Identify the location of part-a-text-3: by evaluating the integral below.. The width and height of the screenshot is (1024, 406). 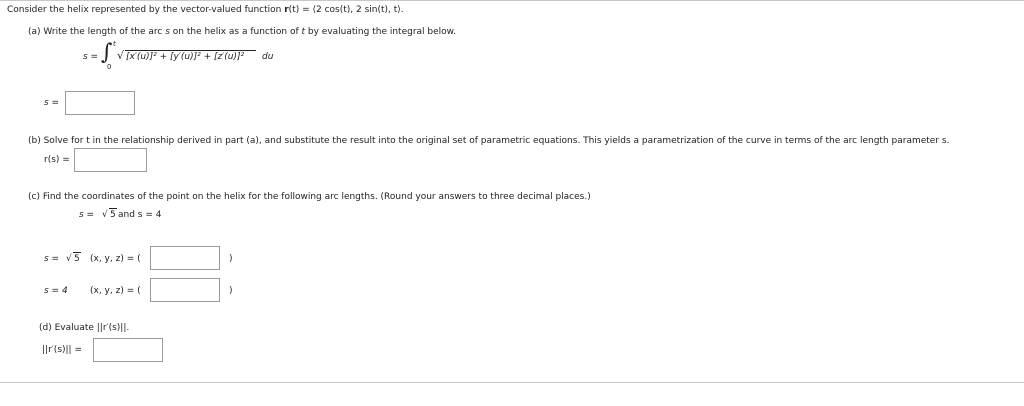
(381, 32).